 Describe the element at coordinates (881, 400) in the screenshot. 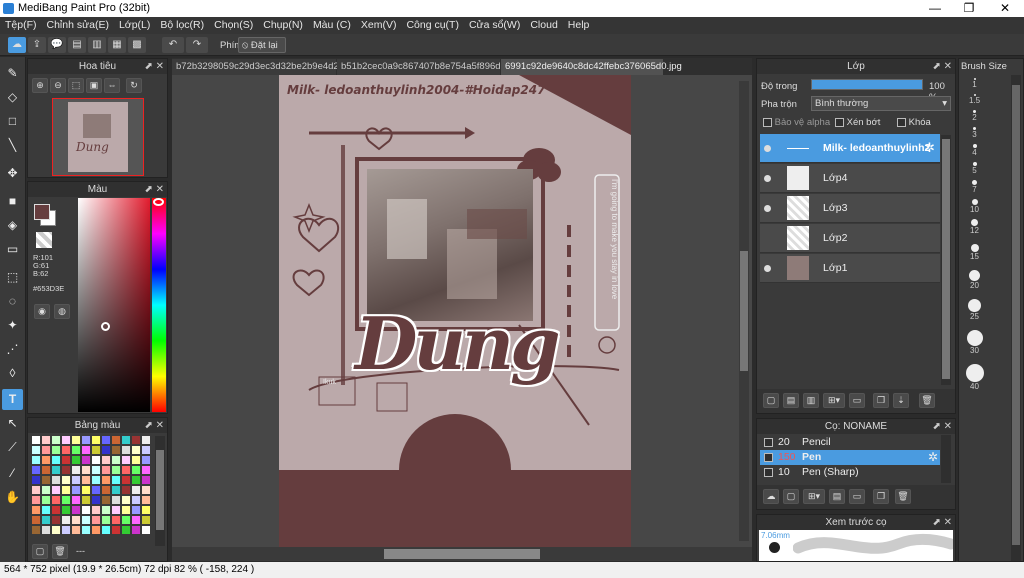

I see `duplicate-layer-icon: ❐` at that location.